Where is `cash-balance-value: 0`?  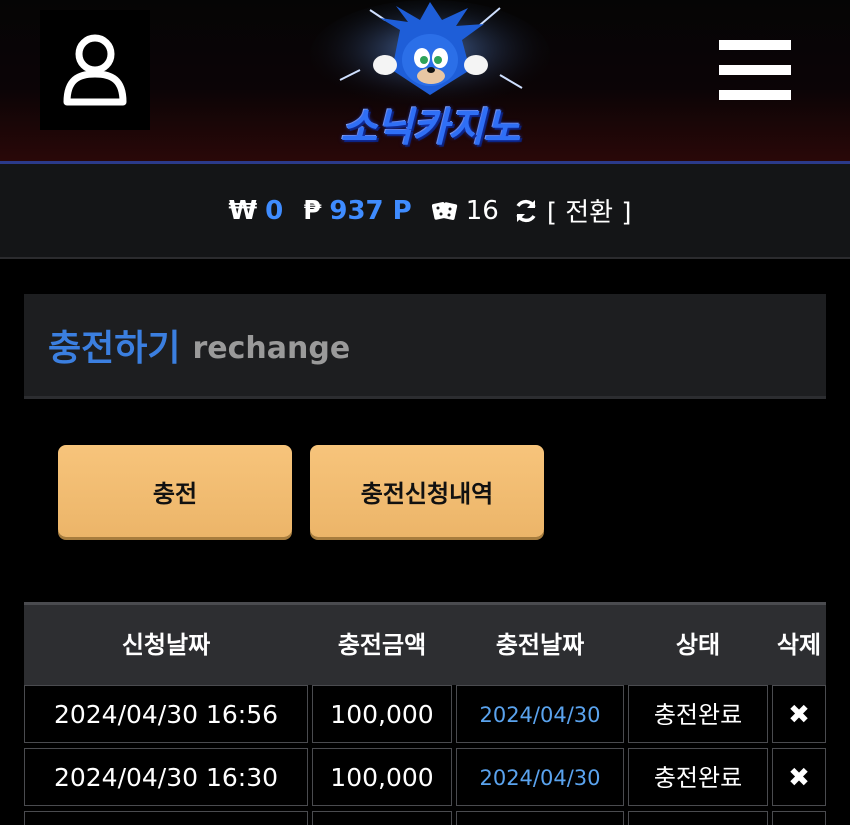 cash-balance-value: 0 is located at coordinates (274, 210).